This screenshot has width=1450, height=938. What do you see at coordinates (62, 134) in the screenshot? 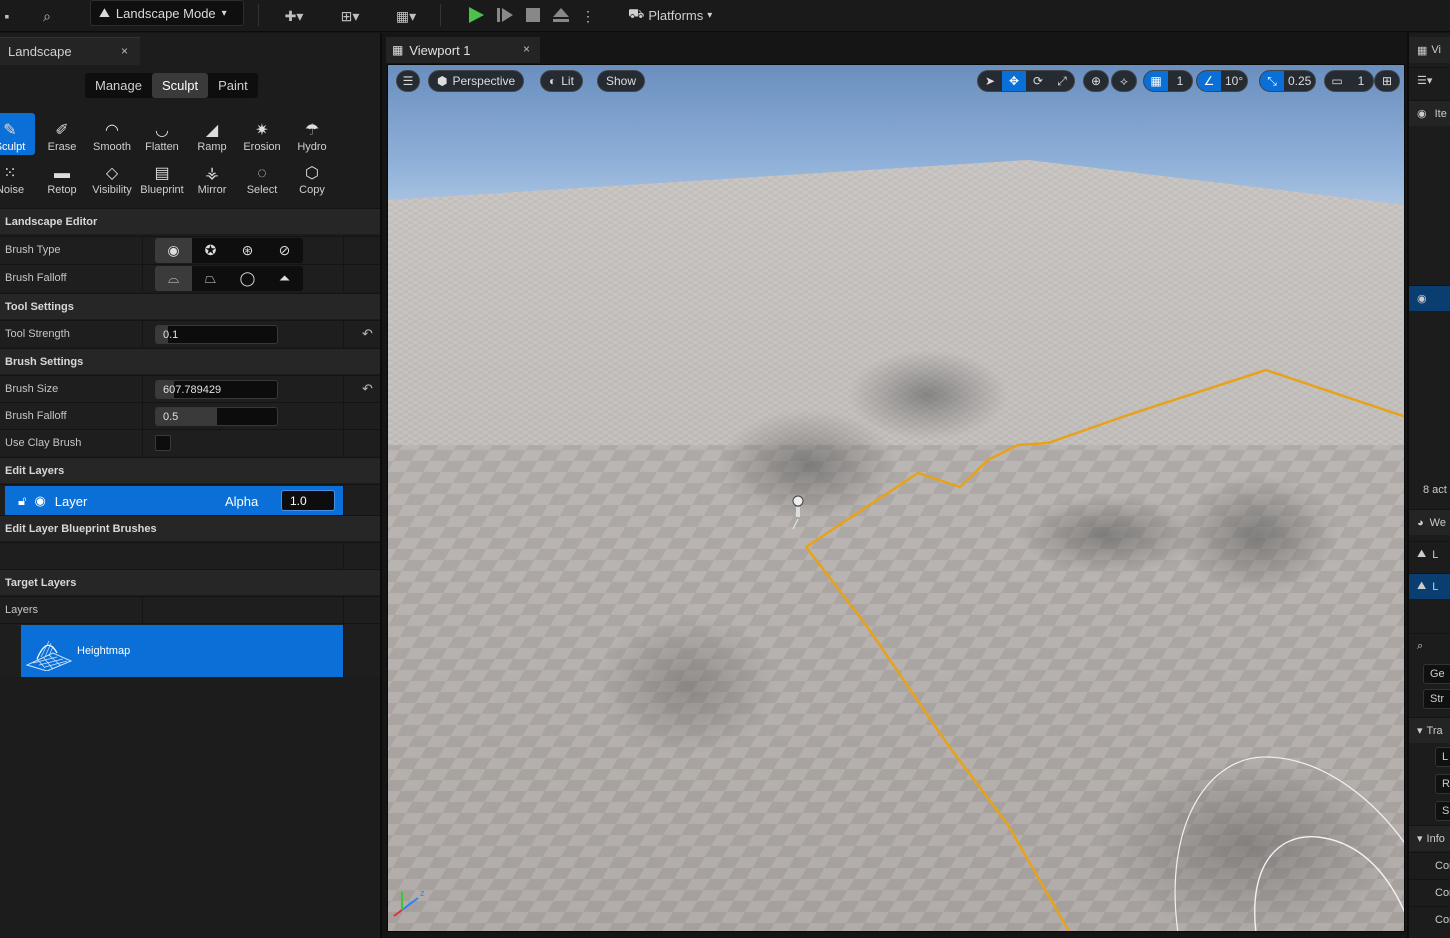
I see `tool-erase-button: ✐ Erase` at bounding box center [62, 134].